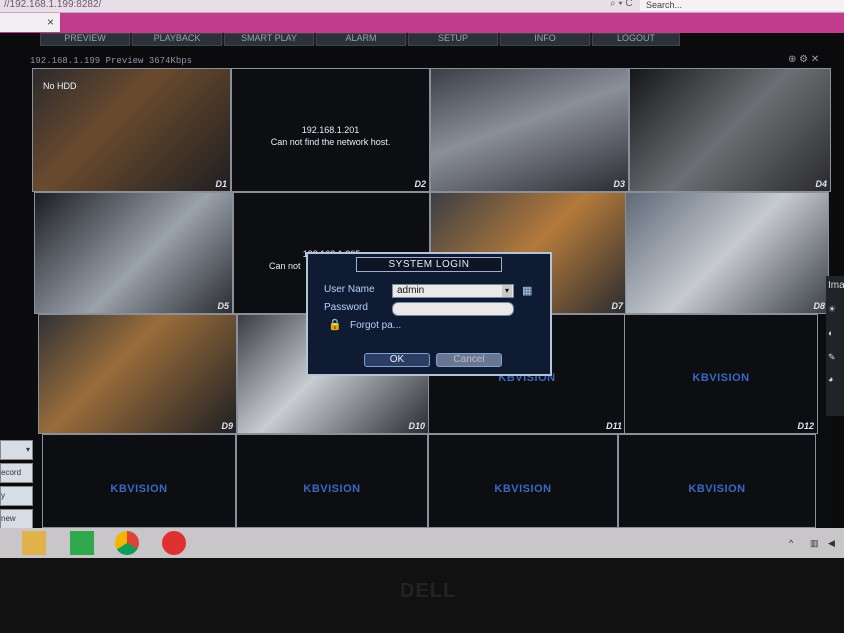  What do you see at coordinates (545, 39) in the screenshot?
I see `menu-info: INFO` at bounding box center [545, 39].